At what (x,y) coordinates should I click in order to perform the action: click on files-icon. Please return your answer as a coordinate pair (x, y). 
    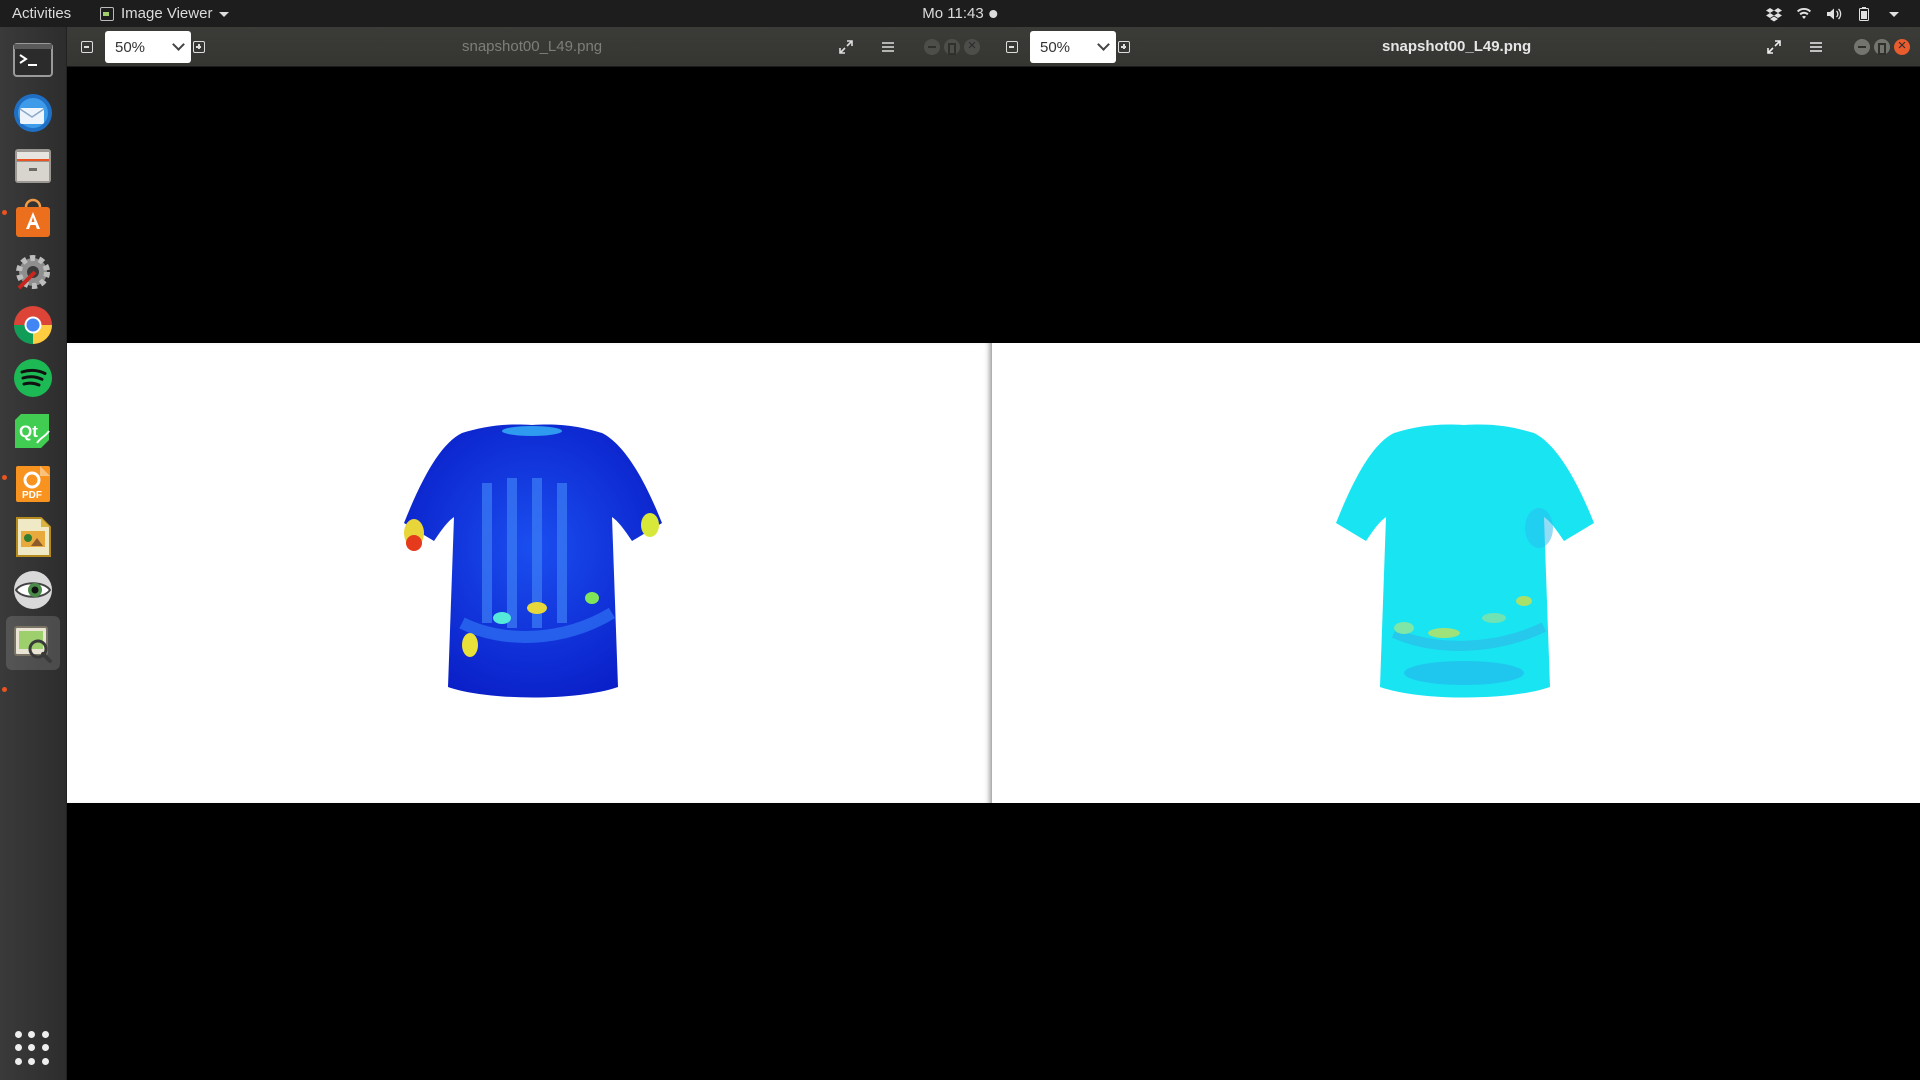
    Looking at the image, I should click on (33, 166).